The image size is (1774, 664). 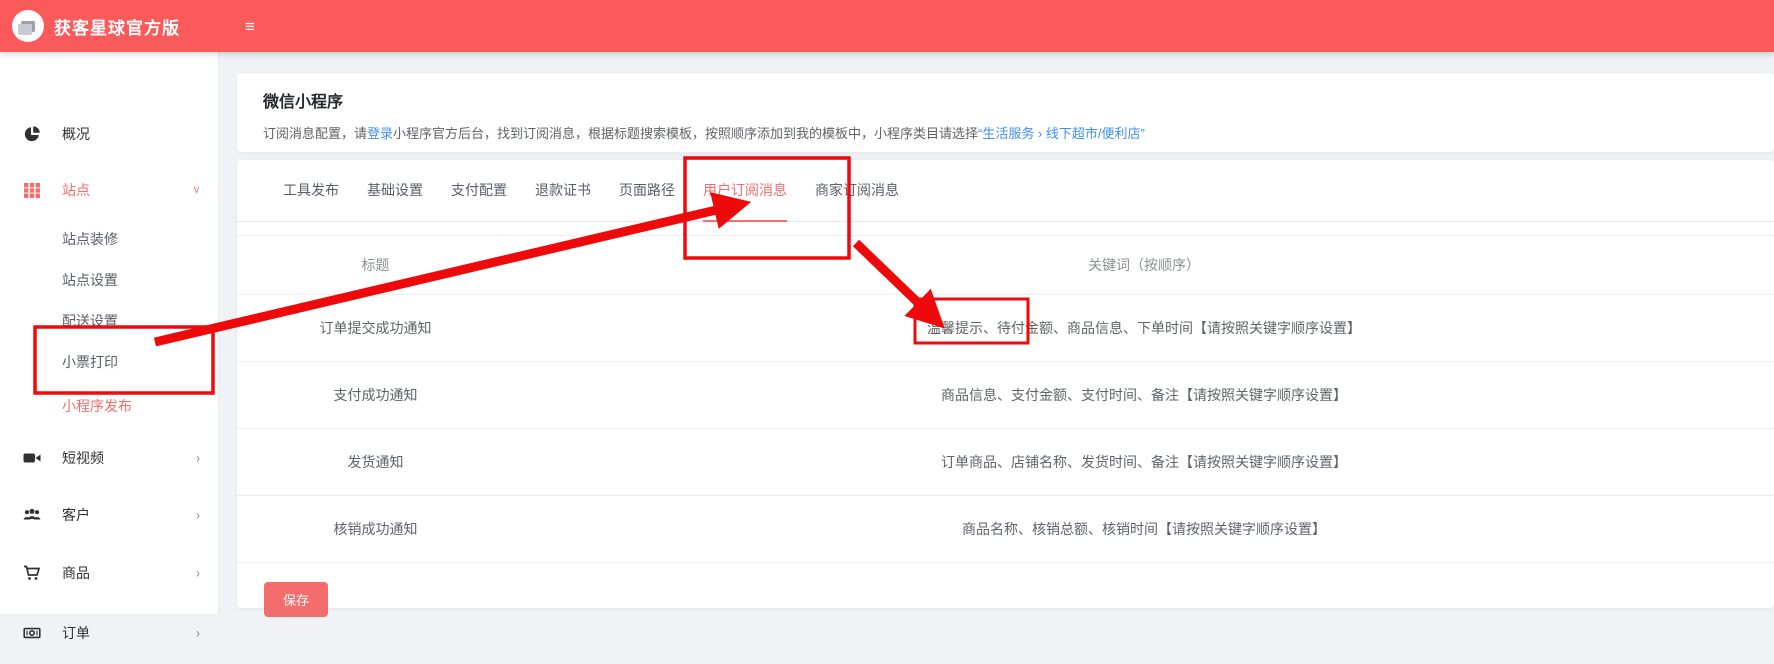 I want to click on video-camera-icon, so click(x=32, y=458).